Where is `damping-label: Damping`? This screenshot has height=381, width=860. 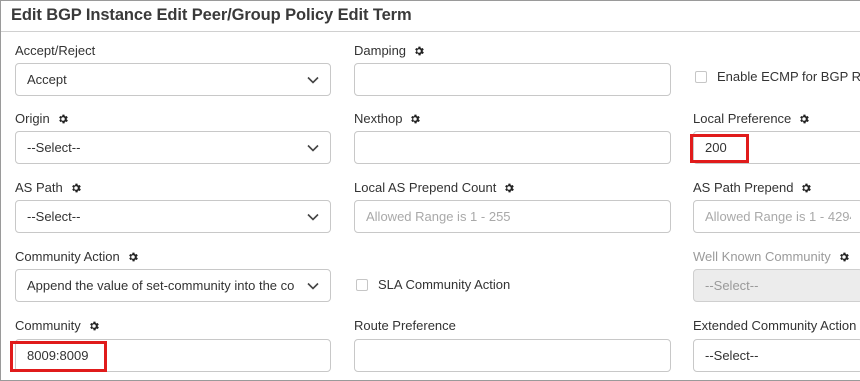 damping-label: Damping is located at coordinates (389, 51).